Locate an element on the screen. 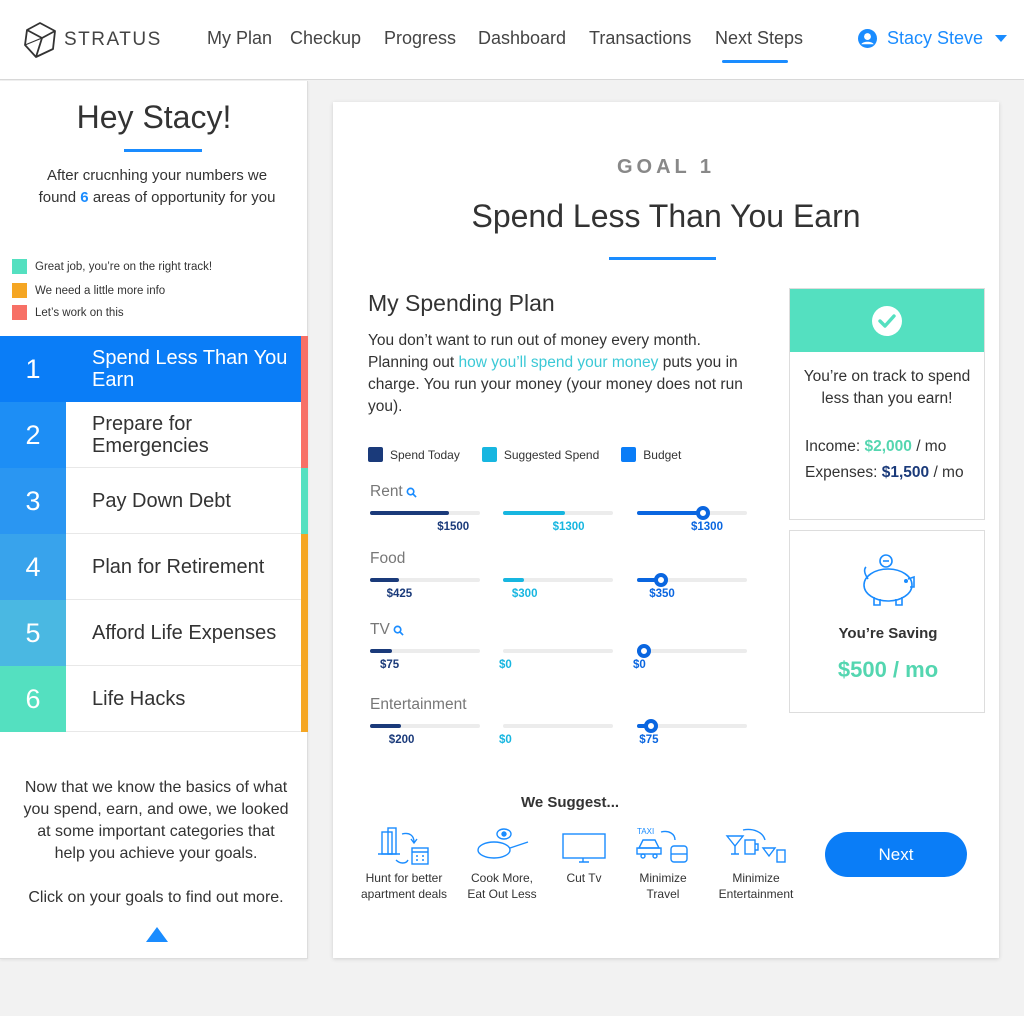 This screenshot has width=1024, height=1016. legend-swatch-red is located at coordinates (19, 312).